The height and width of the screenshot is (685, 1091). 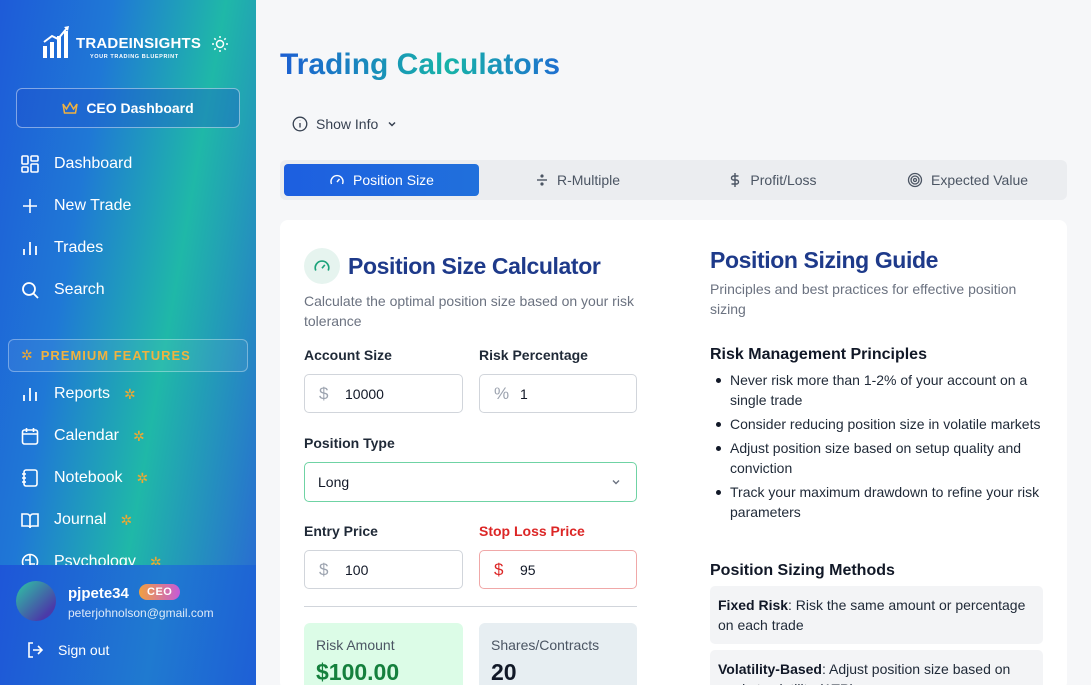 What do you see at coordinates (502, 393) in the screenshot?
I see `percent-icon: %` at bounding box center [502, 393].